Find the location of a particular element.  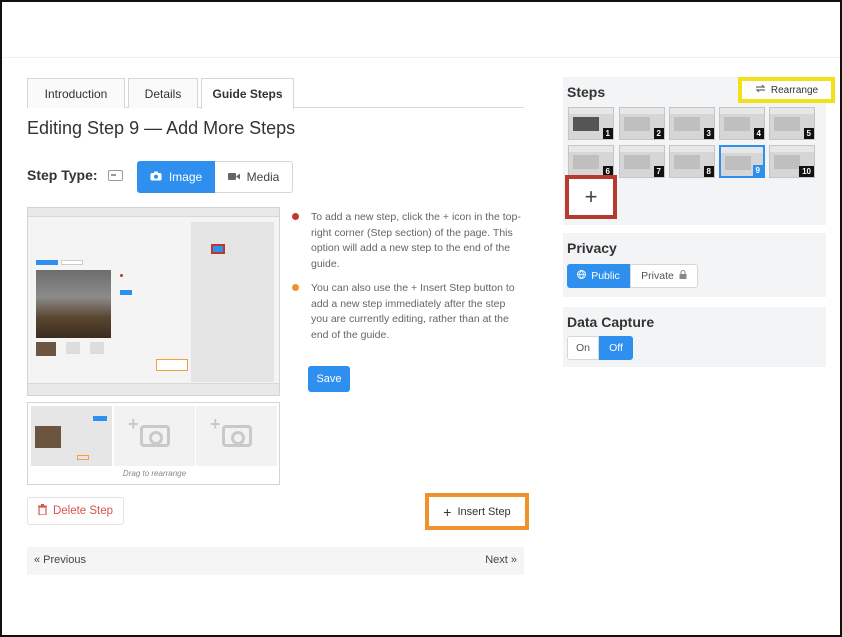

step-type-image-label: Image is located at coordinates (185, 177).